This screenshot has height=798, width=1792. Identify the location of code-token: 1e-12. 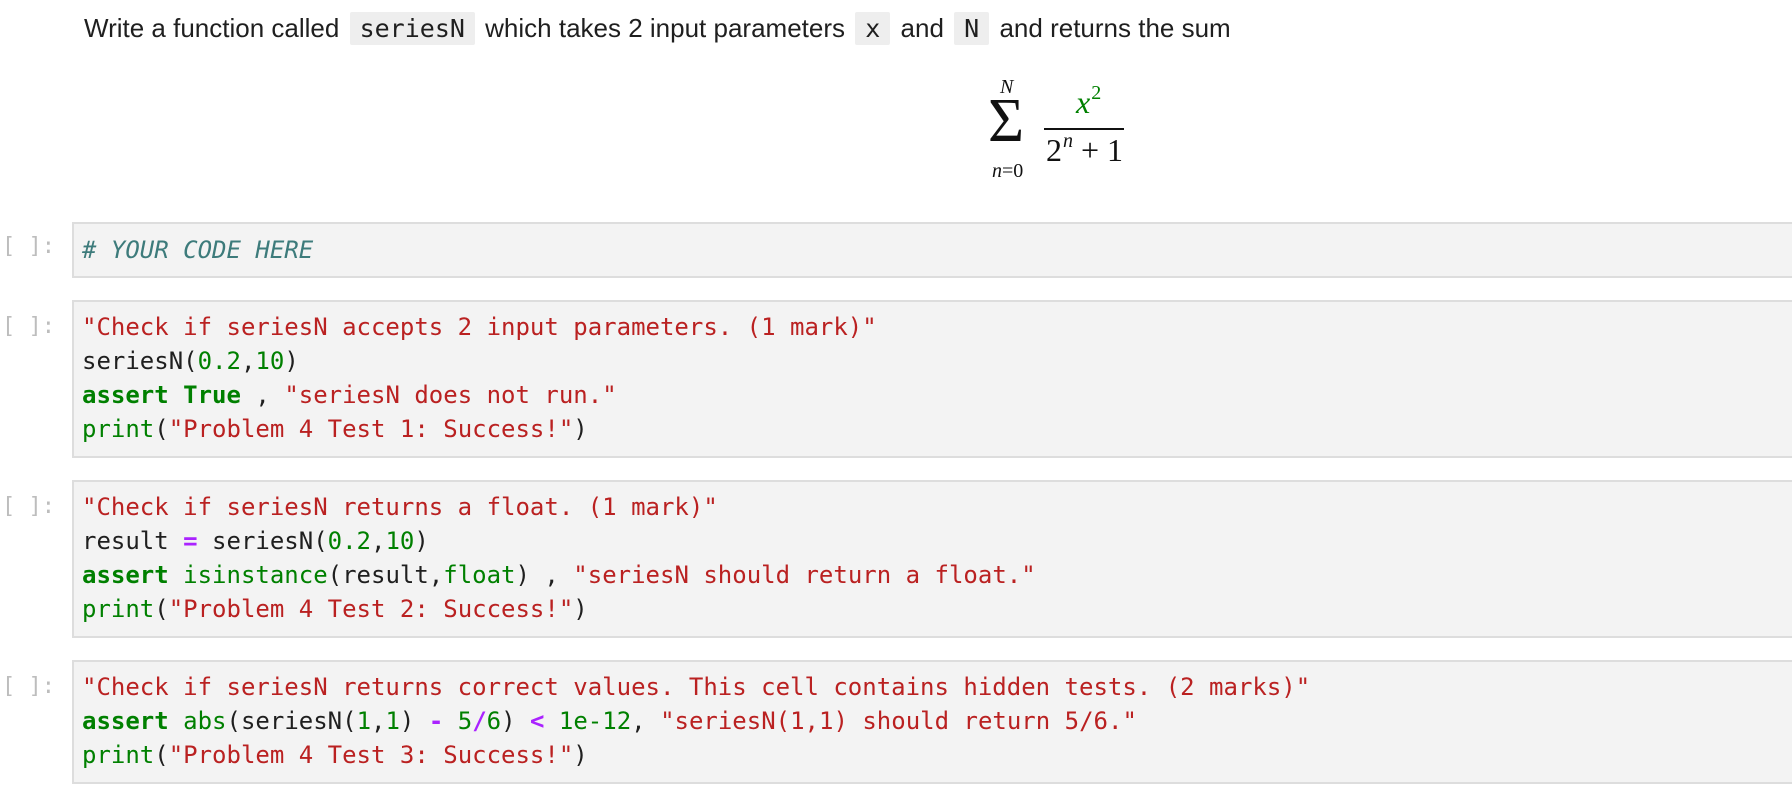
(595, 721).